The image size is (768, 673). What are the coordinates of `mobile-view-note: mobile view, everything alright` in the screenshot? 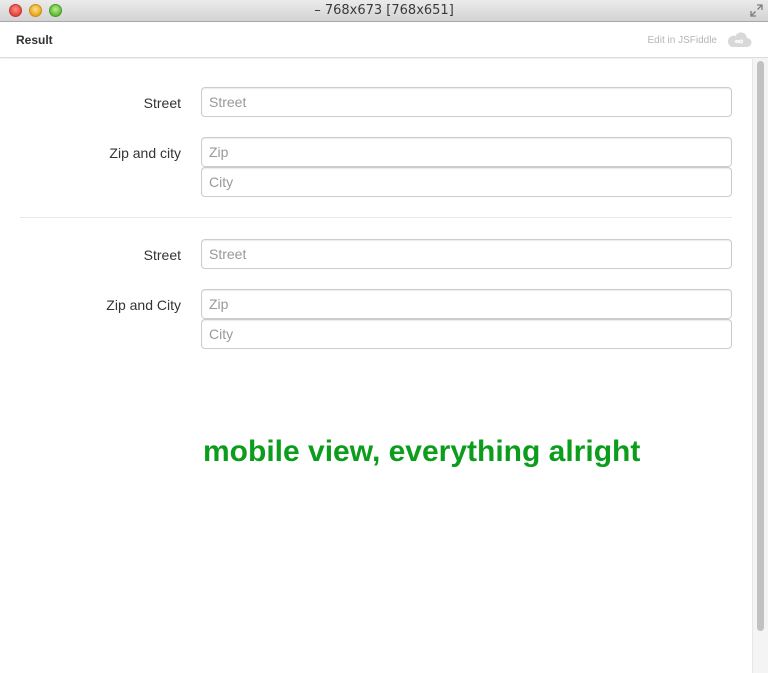 It's located at (422, 451).